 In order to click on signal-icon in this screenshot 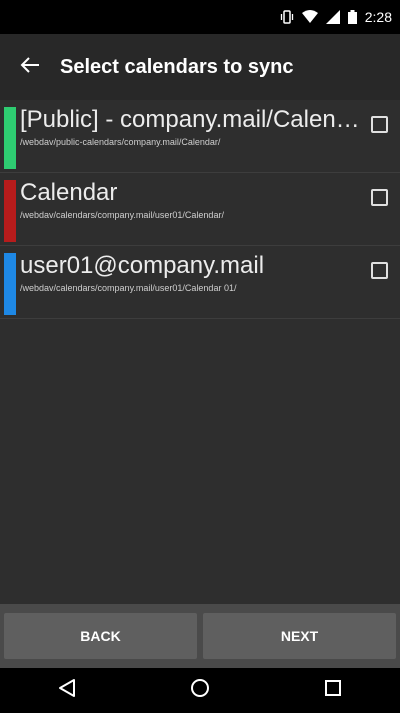, I will do `click(332, 17)`.